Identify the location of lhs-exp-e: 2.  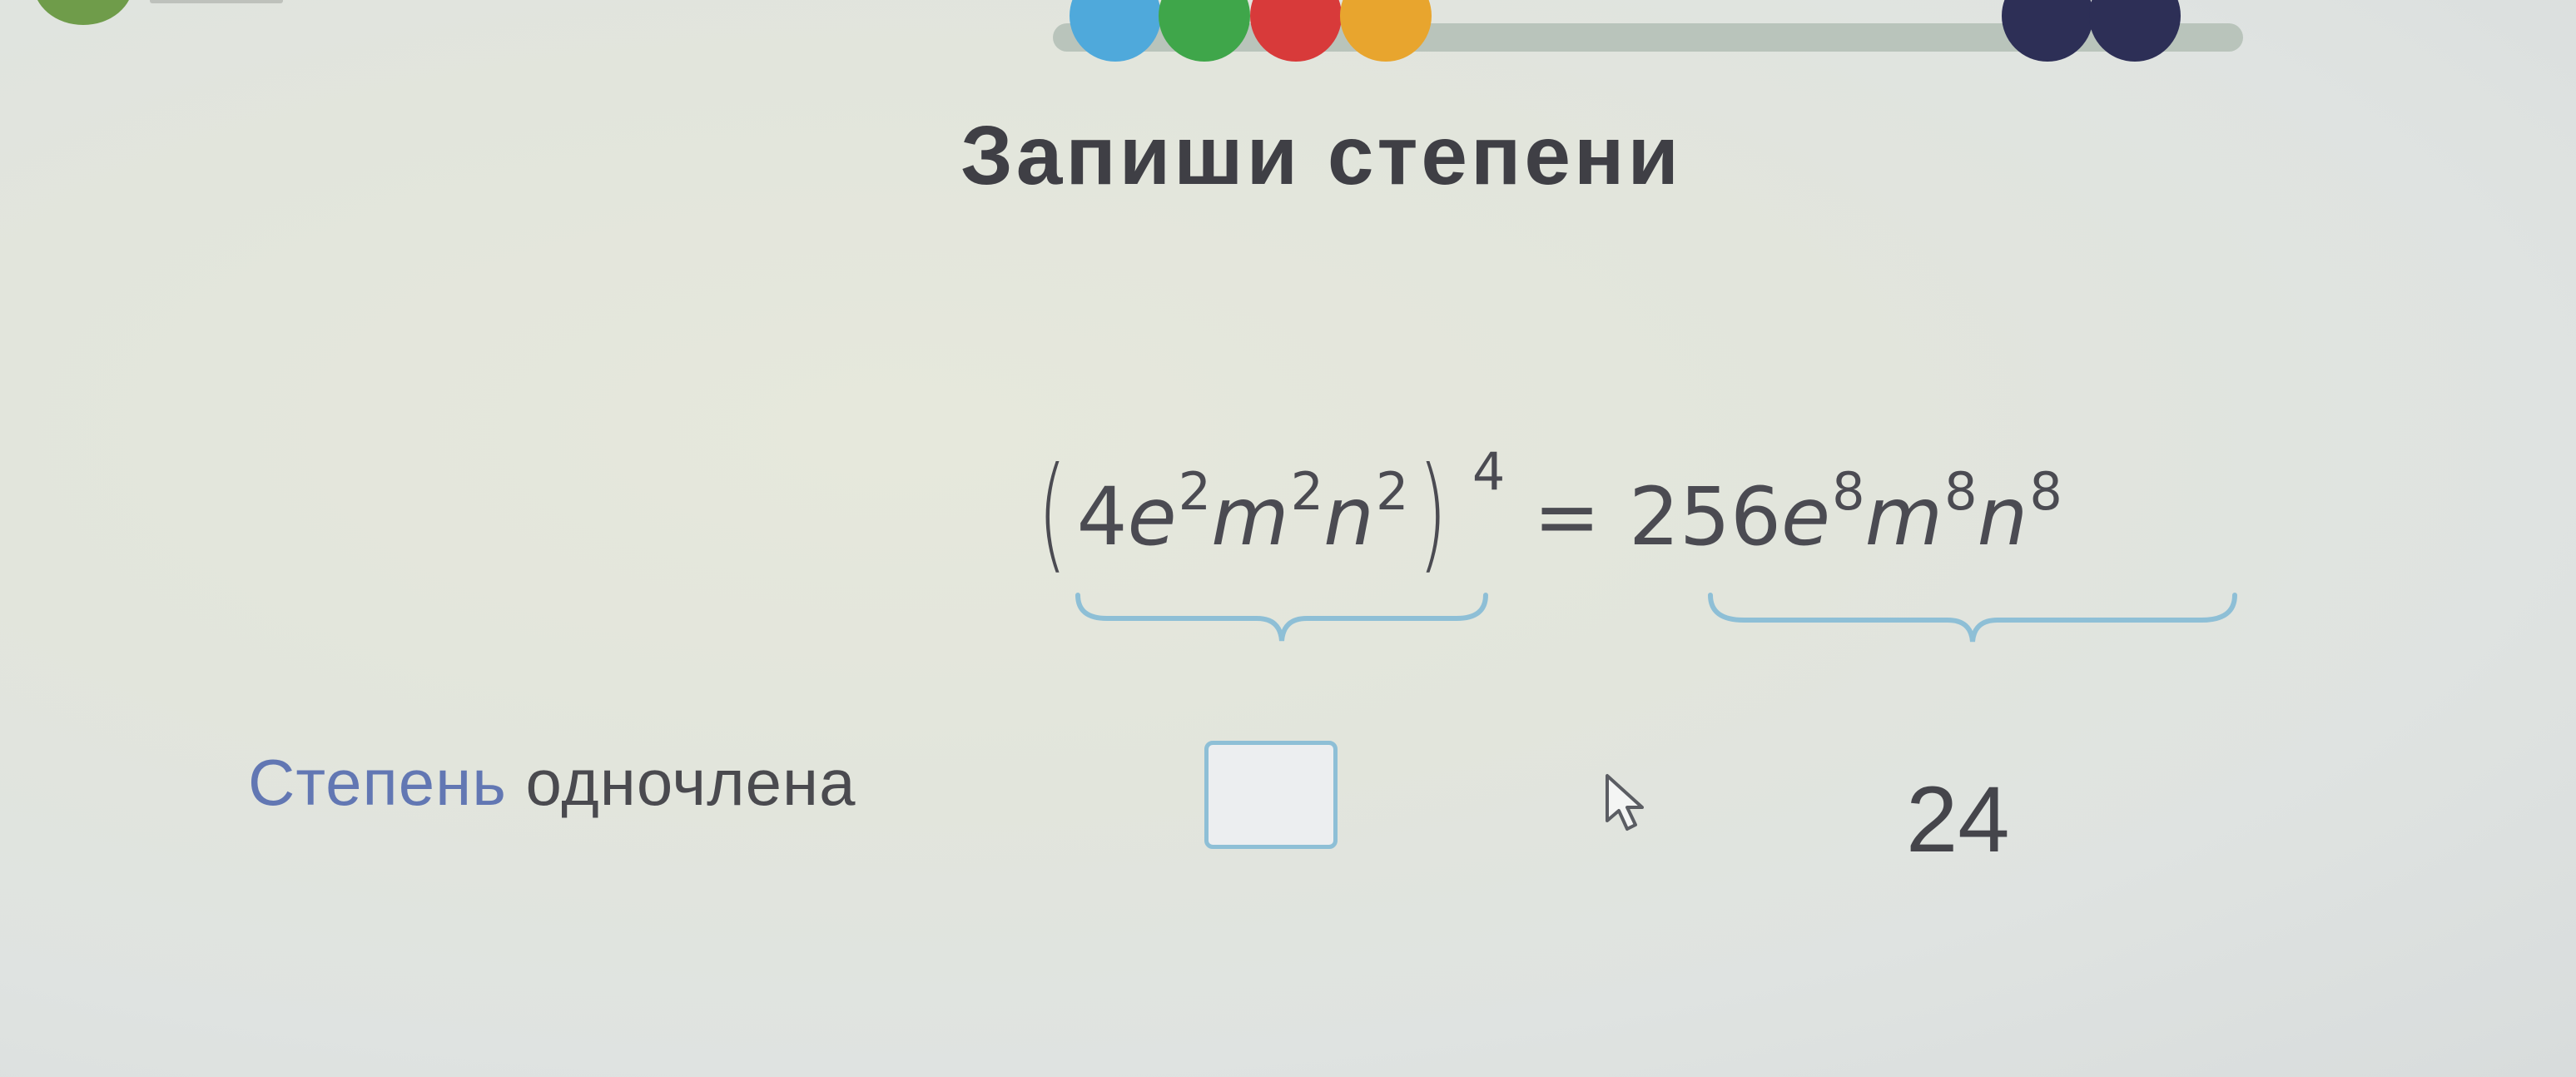
(1195, 491).